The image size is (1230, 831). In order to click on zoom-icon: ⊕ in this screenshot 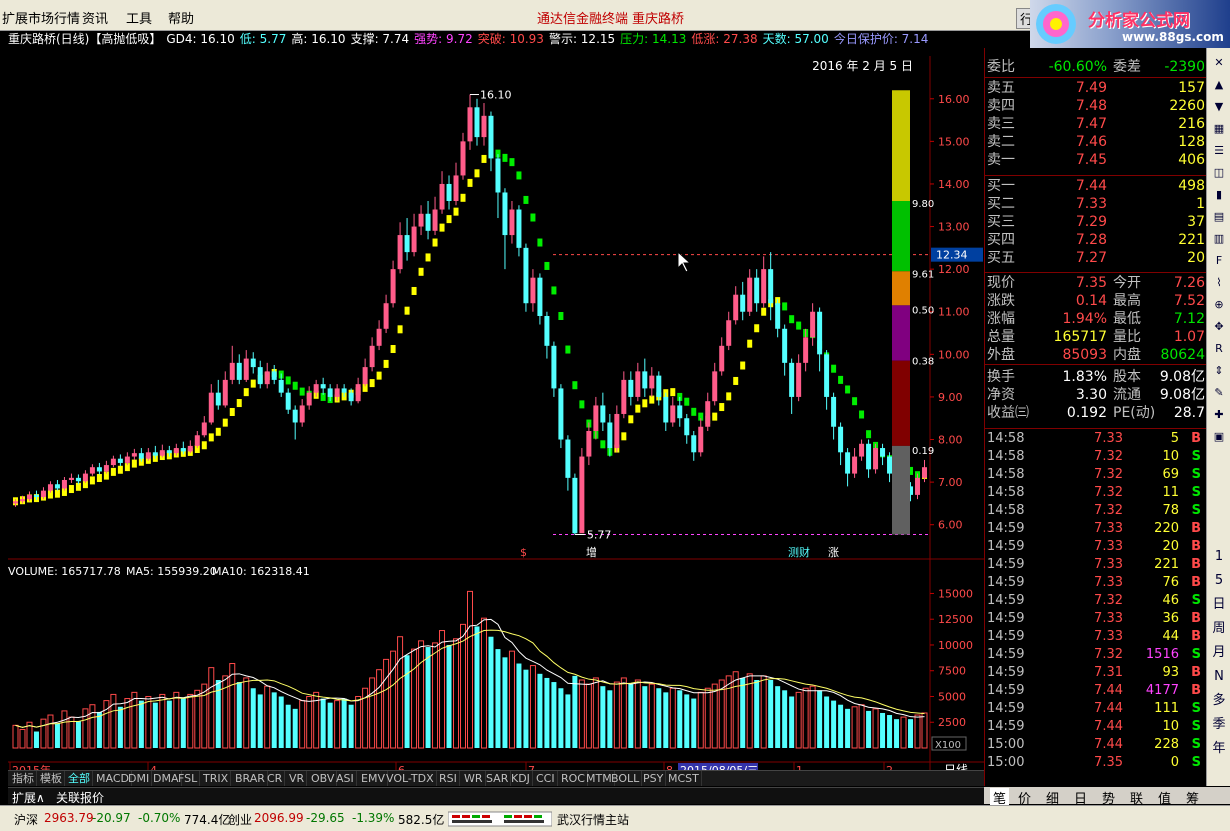, I will do `click(1219, 304)`.